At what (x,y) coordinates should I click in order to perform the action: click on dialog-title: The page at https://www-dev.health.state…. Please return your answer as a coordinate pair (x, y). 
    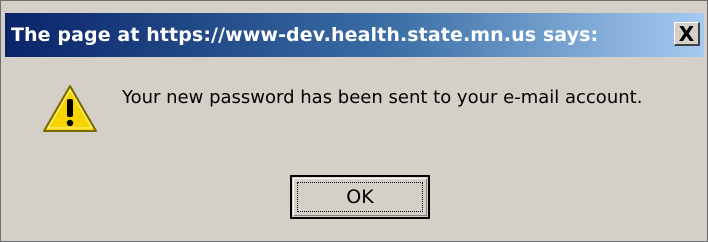
    Looking at the image, I should click on (305, 35).